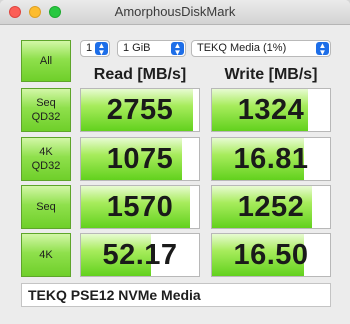 Image resolution: width=350 pixels, height=324 pixels. I want to click on result-value: 1075, so click(140, 158).